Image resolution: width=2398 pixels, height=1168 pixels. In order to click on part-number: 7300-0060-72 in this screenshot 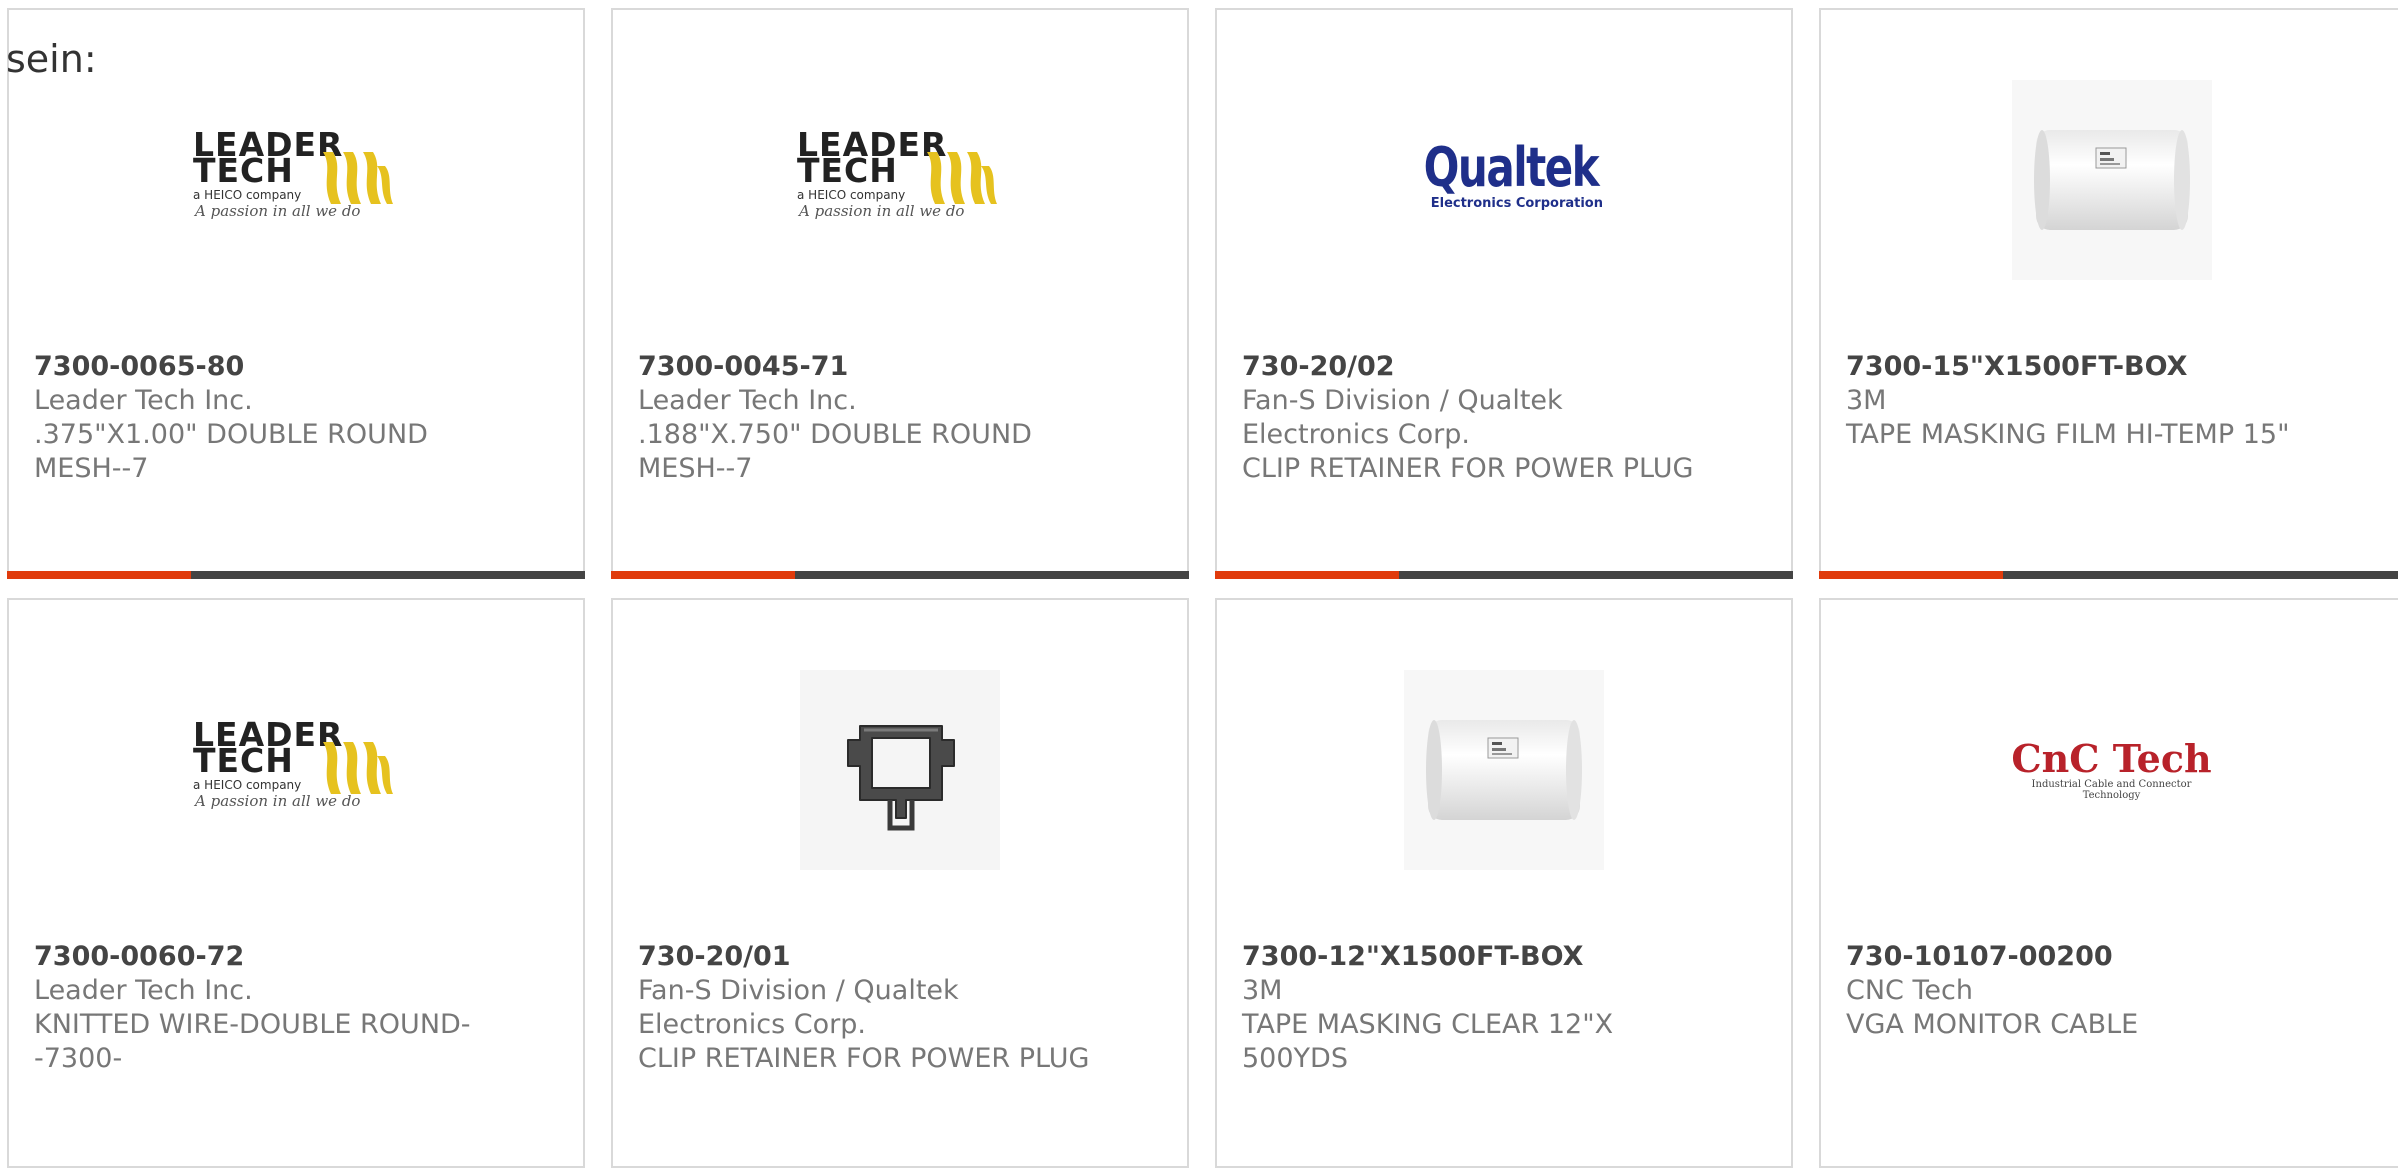, I will do `click(264, 957)`.